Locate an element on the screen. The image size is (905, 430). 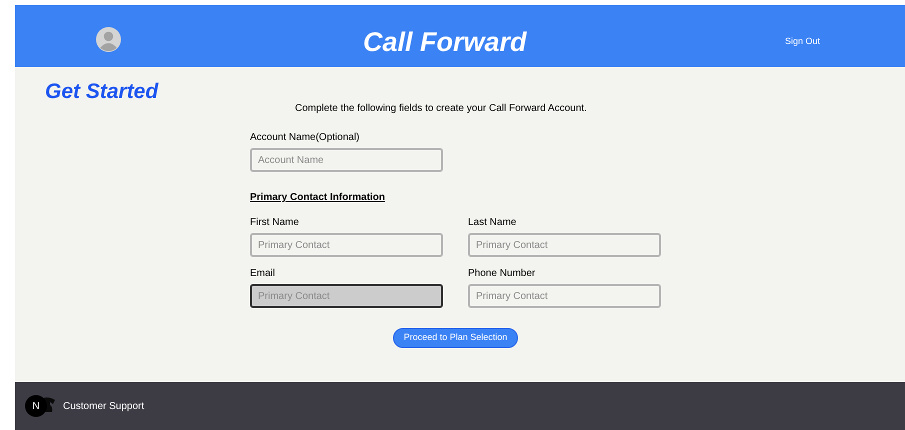
field-label: Account Name(Optional) is located at coordinates (305, 138).